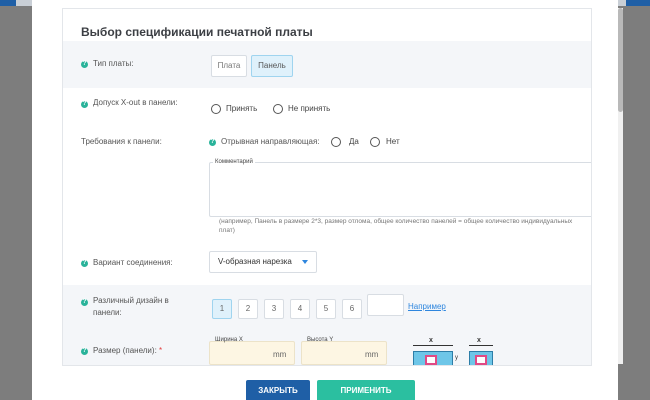 The image size is (650, 400). I want to click on close-button: ЗАКРЫТЬ, so click(278, 390).